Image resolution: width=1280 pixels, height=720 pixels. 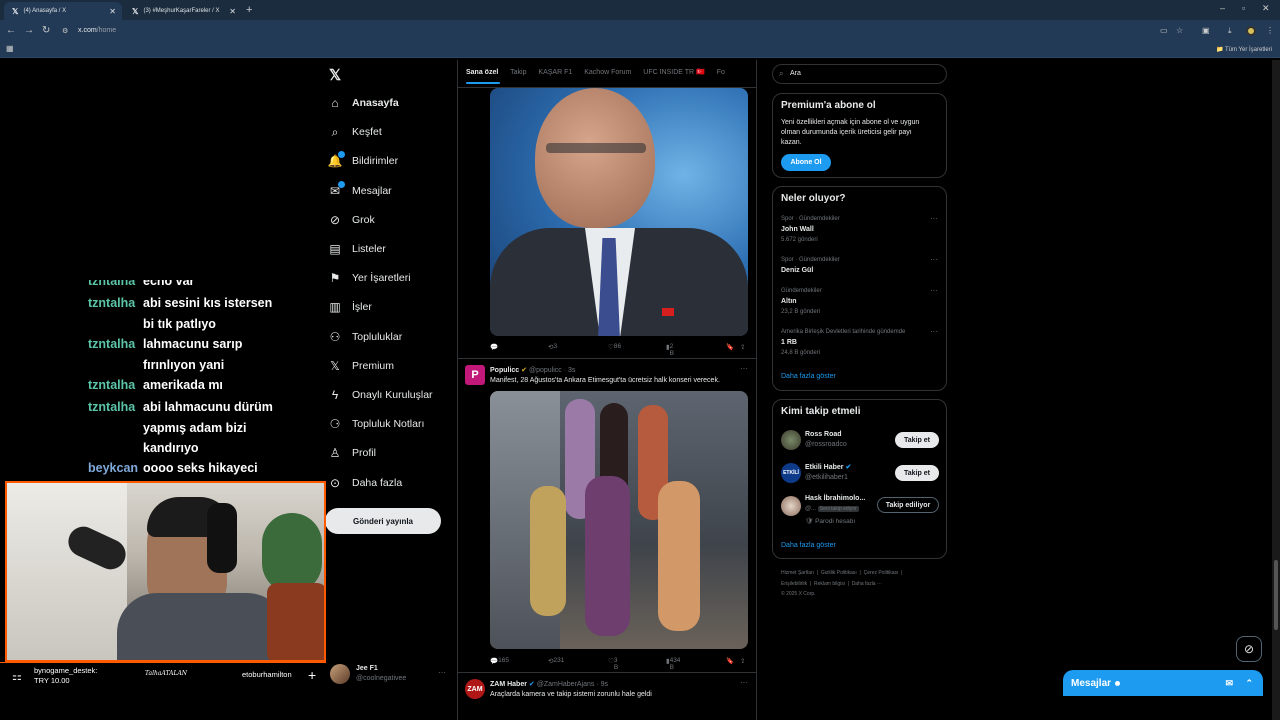 What do you see at coordinates (670, 350) in the screenshot?
I see `views-button: ▮ 2 B` at bounding box center [670, 350].